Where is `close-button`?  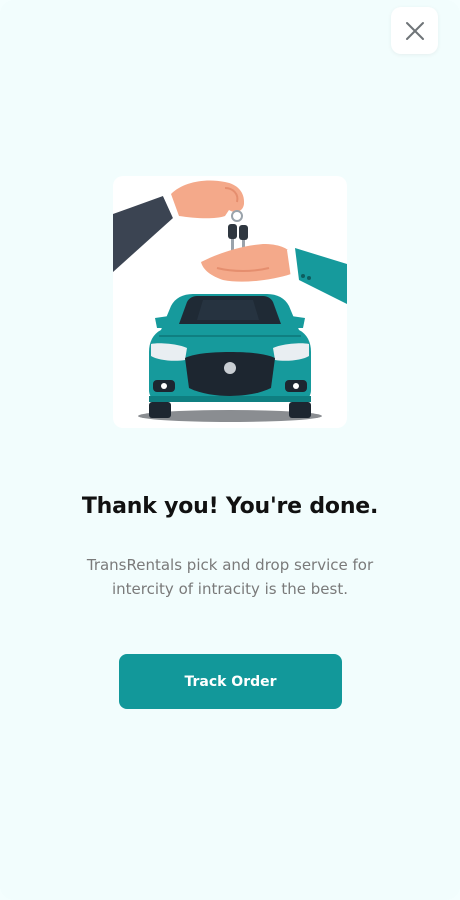 close-button is located at coordinates (414, 30).